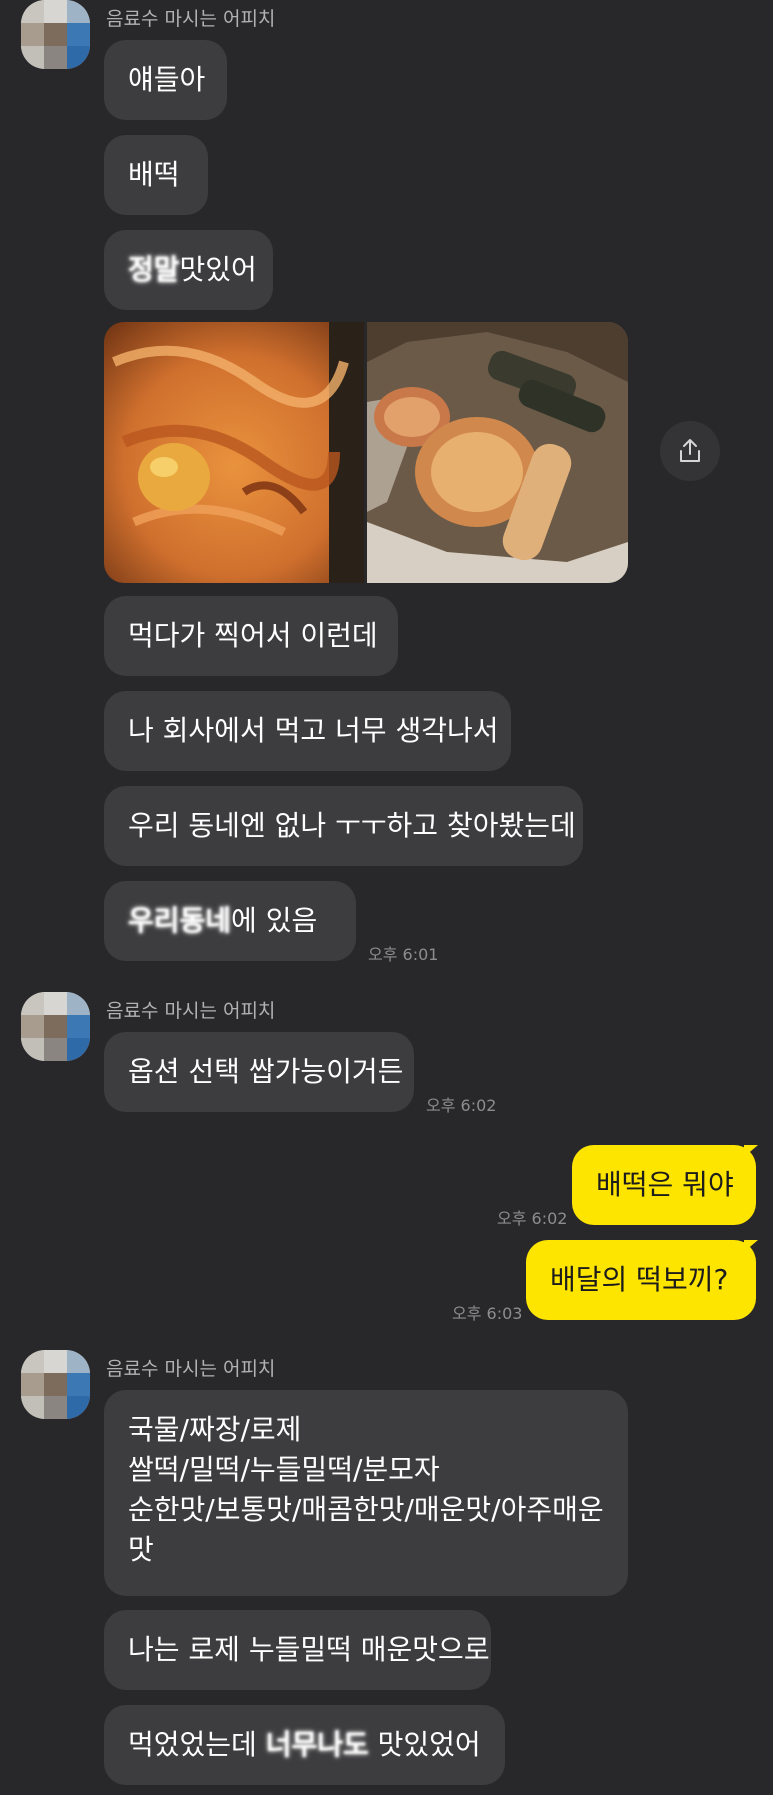 The width and height of the screenshot is (773, 1795). I want to click on message-text: 맛있어, so click(218, 269).